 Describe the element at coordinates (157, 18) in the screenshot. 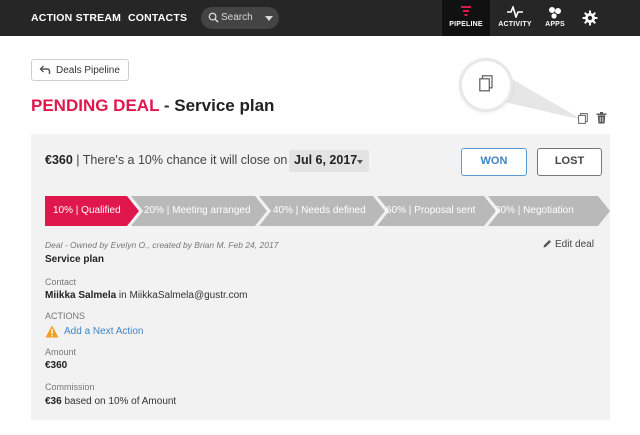

I see `nav-contacts: CONTACTS` at that location.